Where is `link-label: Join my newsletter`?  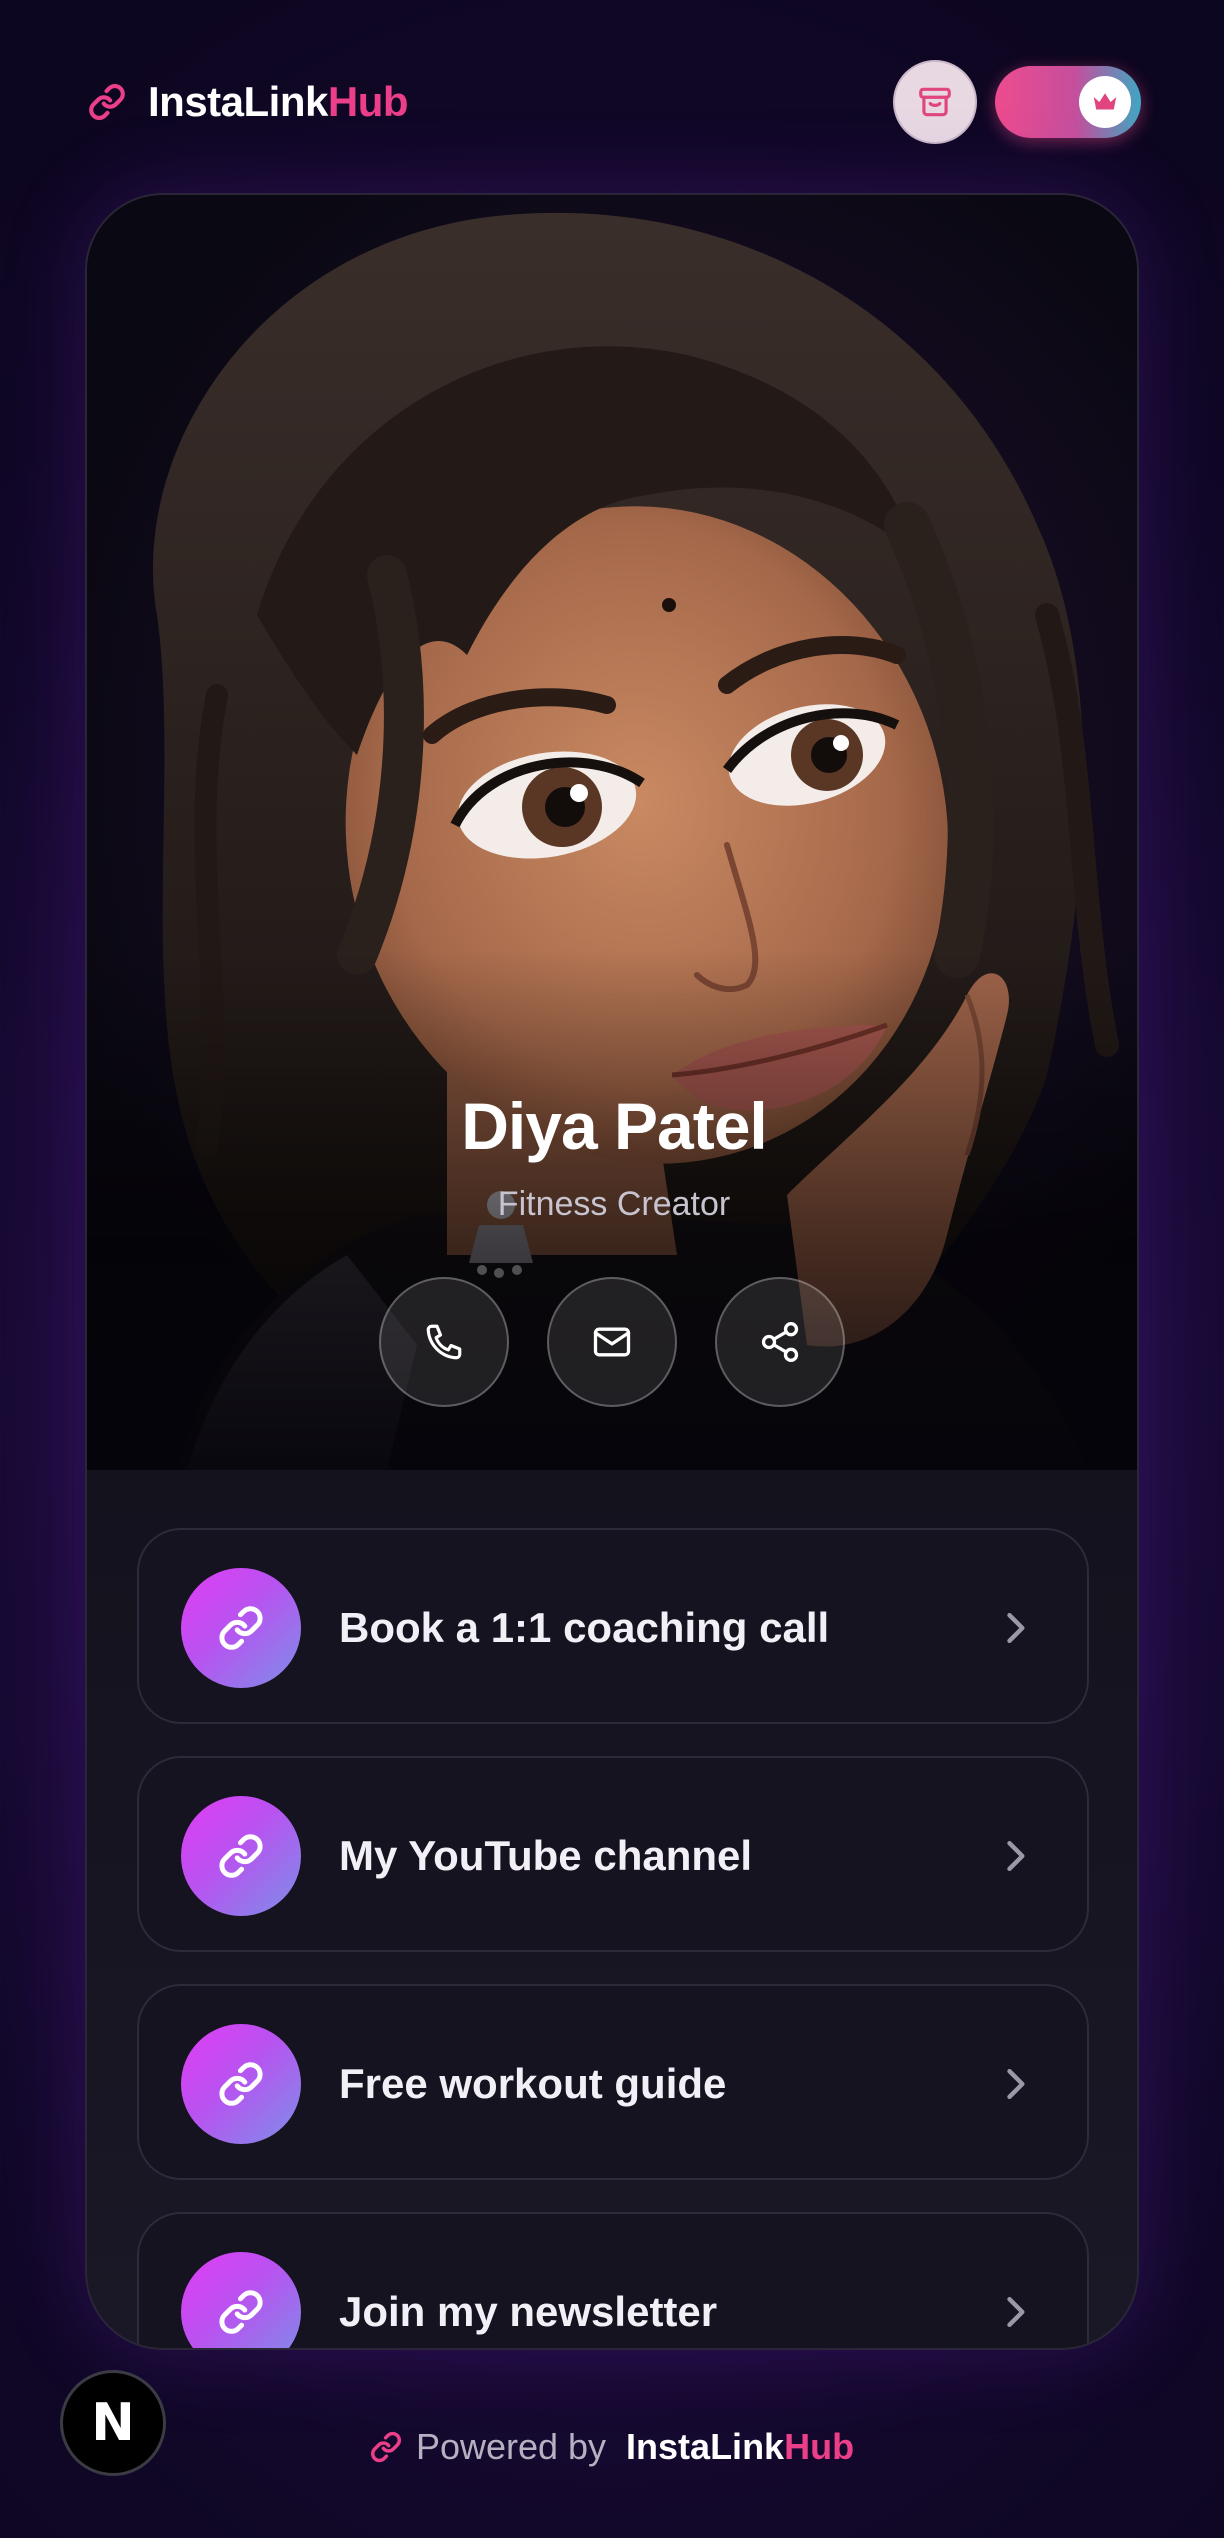
link-label: Join my newsletter is located at coordinates (528, 2311).